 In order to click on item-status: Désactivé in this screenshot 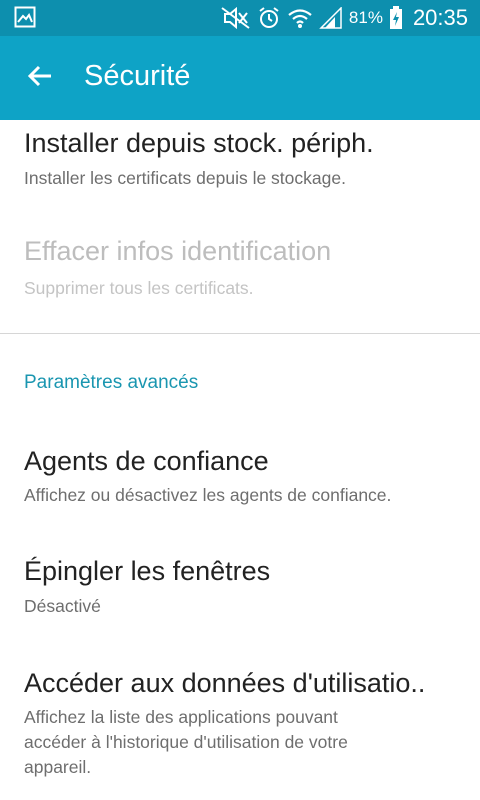, I will do `click(62, 606)`.